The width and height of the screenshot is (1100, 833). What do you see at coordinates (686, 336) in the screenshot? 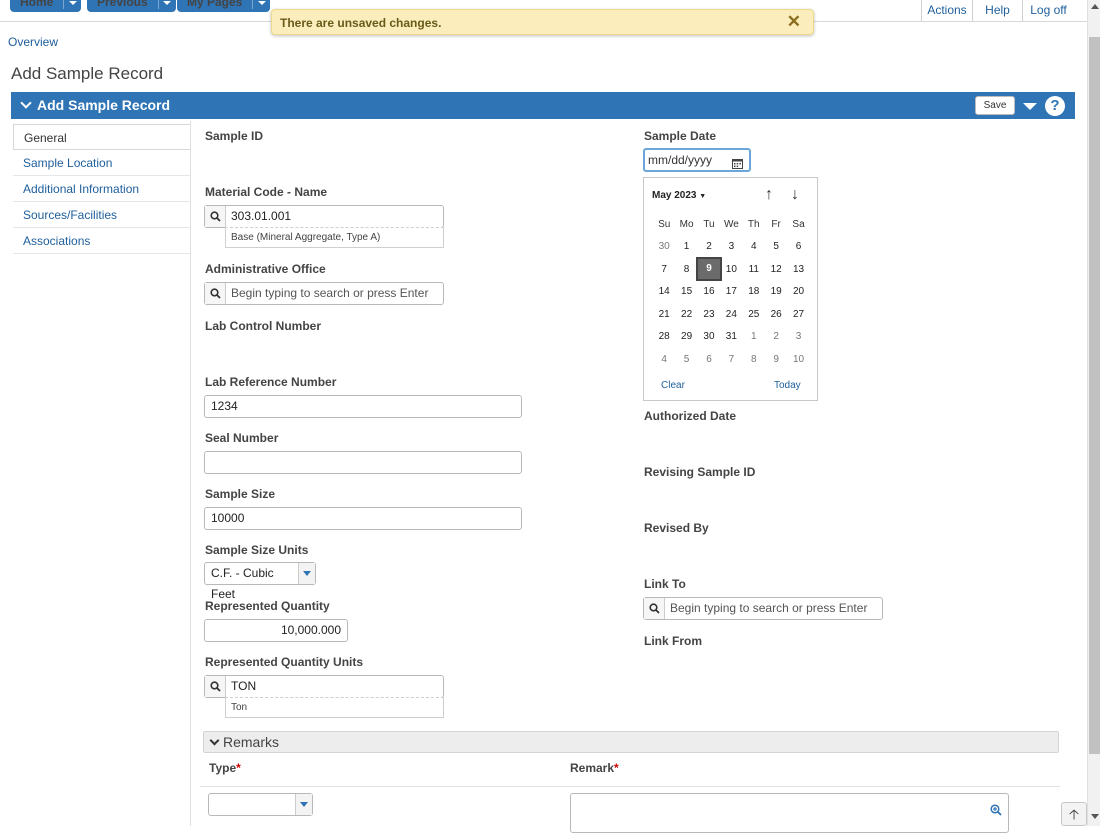
I see `calendar-day: 29` at bounding box center [686, 336].